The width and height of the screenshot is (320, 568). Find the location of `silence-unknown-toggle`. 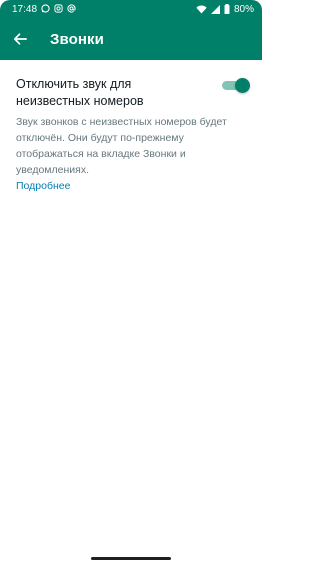

silence-unknown-toggle is located at coordinates (236, 85).